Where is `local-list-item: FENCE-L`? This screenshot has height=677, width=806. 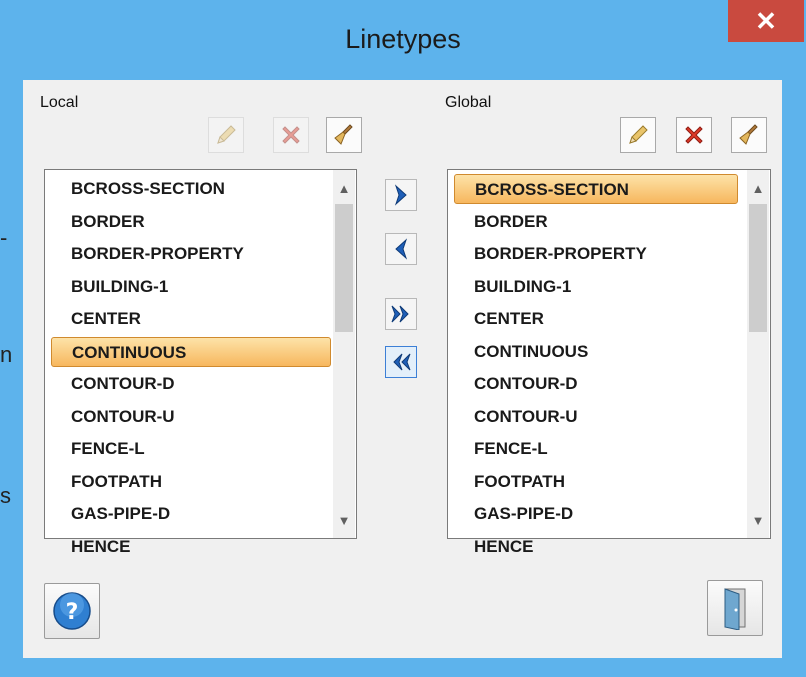
local-list-item: FENCE-L is located at coordinates (191, 449).